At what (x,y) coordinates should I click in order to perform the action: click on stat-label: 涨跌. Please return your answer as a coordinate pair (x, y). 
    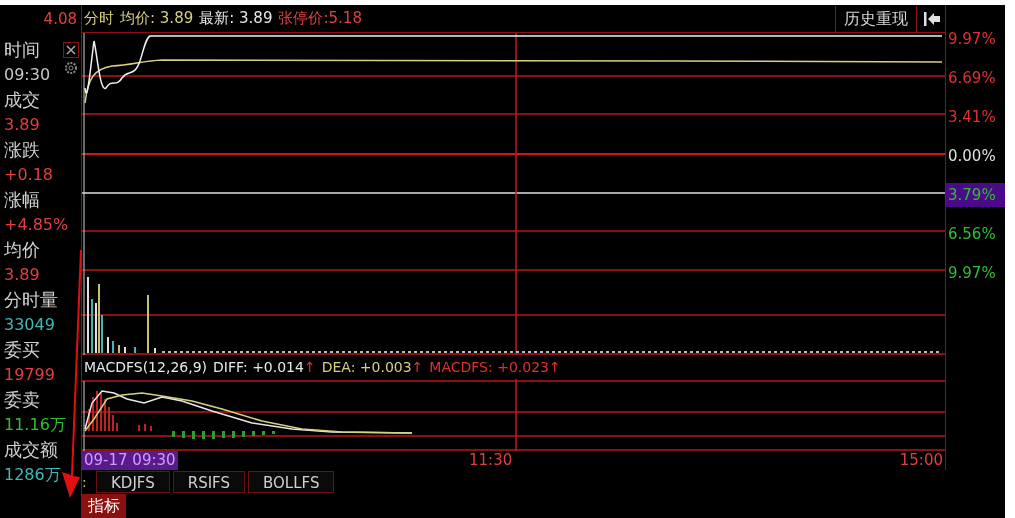
    Looking at the image, I should click on (21, 150).